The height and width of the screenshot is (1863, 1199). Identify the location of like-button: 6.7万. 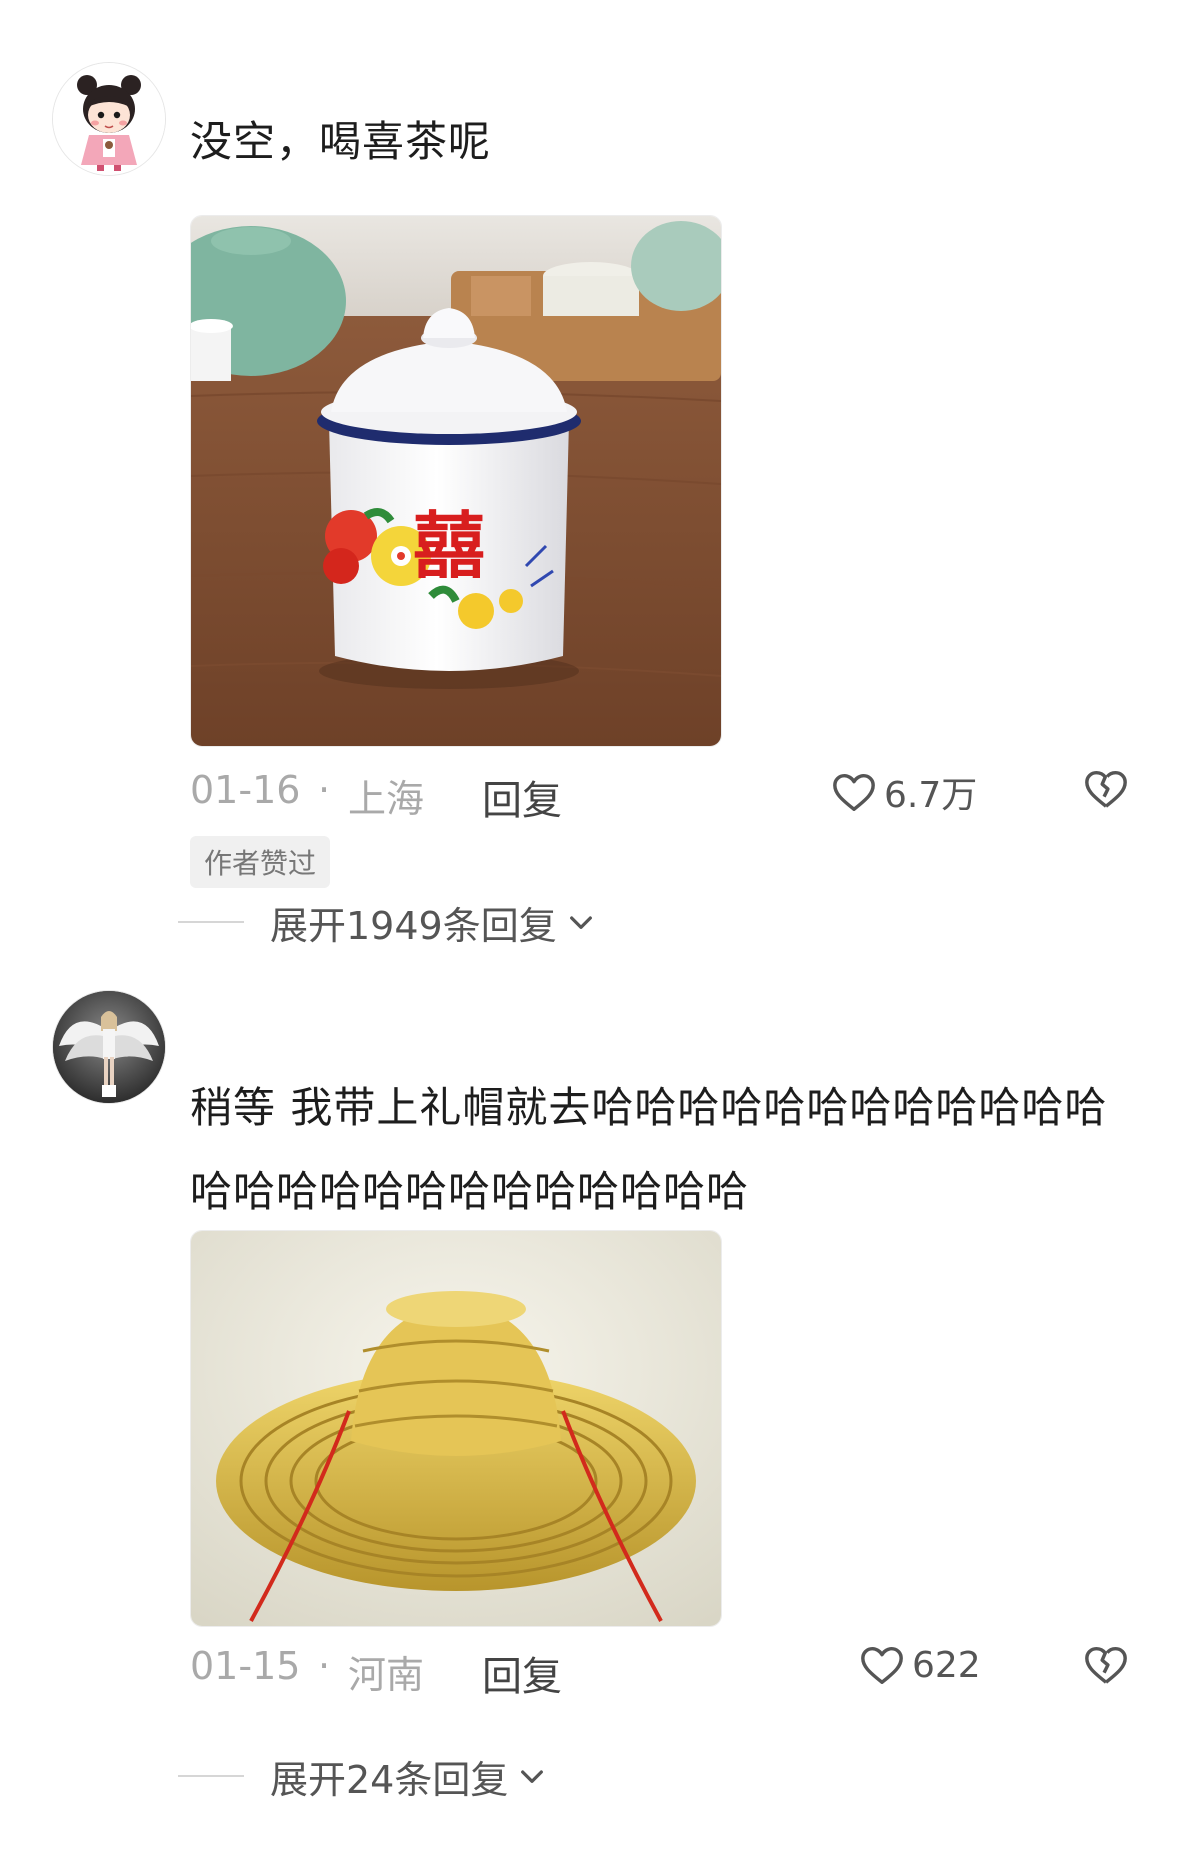
(903, 792).